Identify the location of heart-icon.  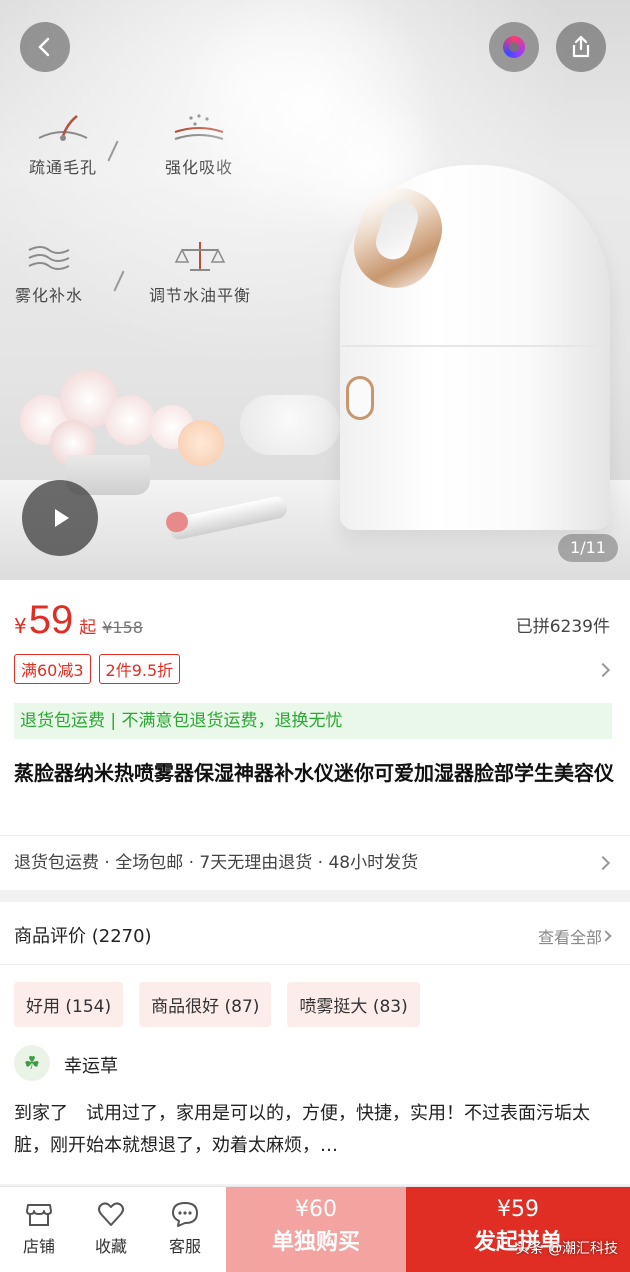
(111, 1214).